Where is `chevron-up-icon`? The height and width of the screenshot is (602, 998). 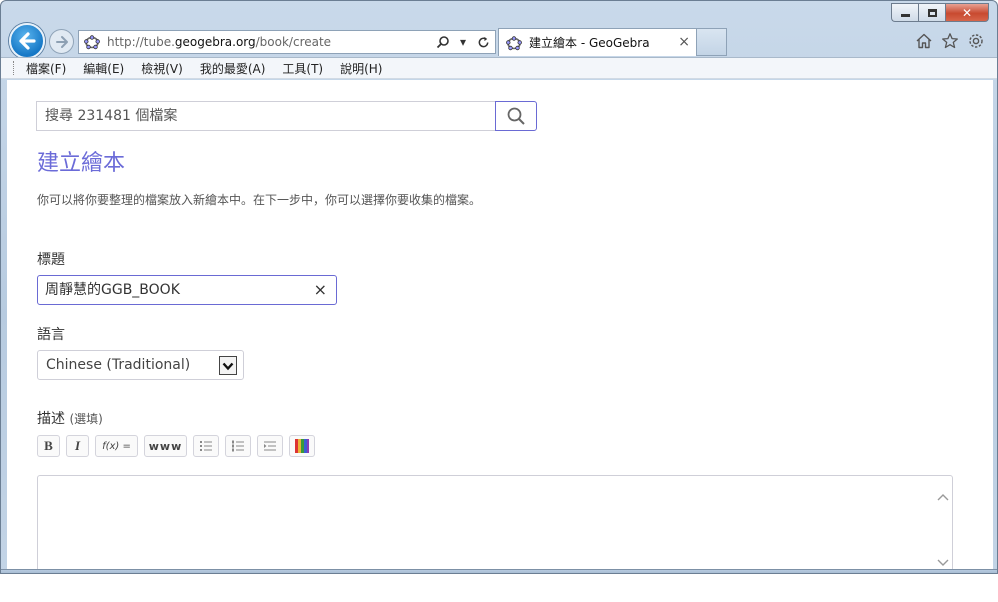
chevron-up-icon is located at coordinates (943, 497).